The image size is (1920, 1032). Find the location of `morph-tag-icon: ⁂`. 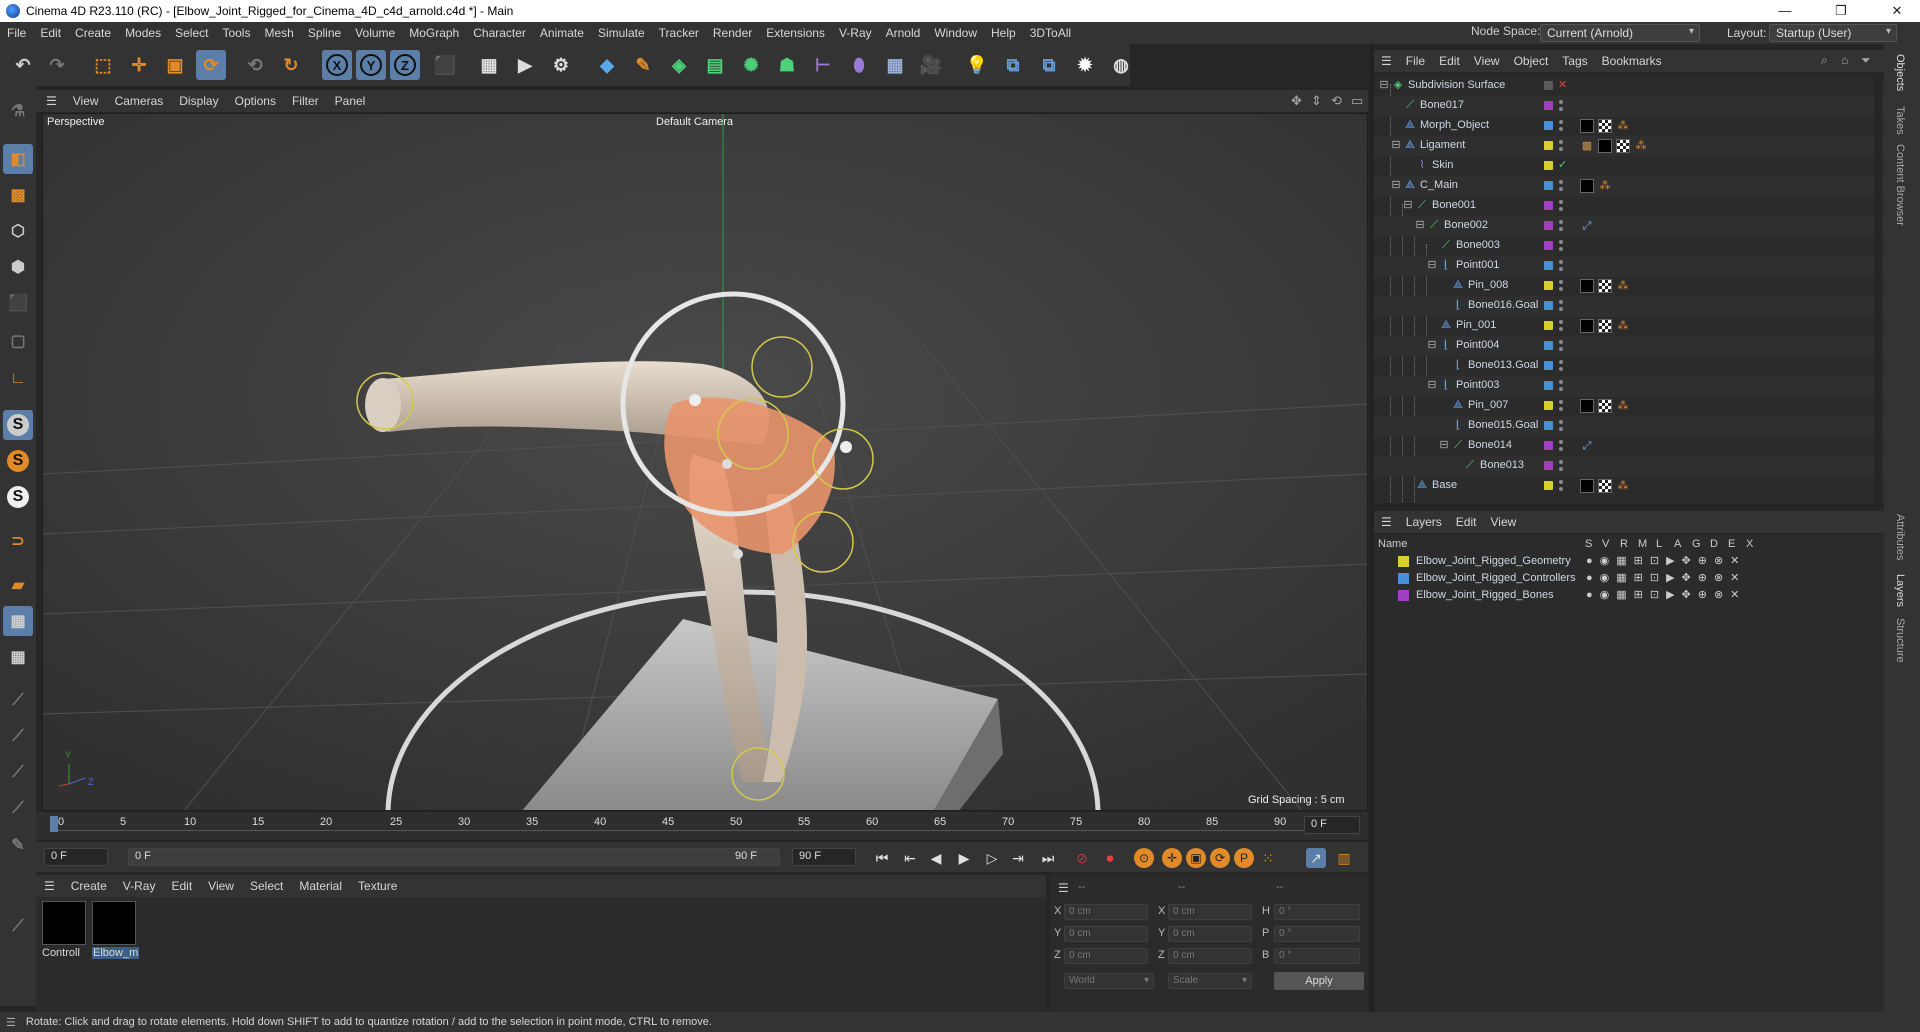

morph-tag-icon: ⁂ is located at coordinates (1605, 186).